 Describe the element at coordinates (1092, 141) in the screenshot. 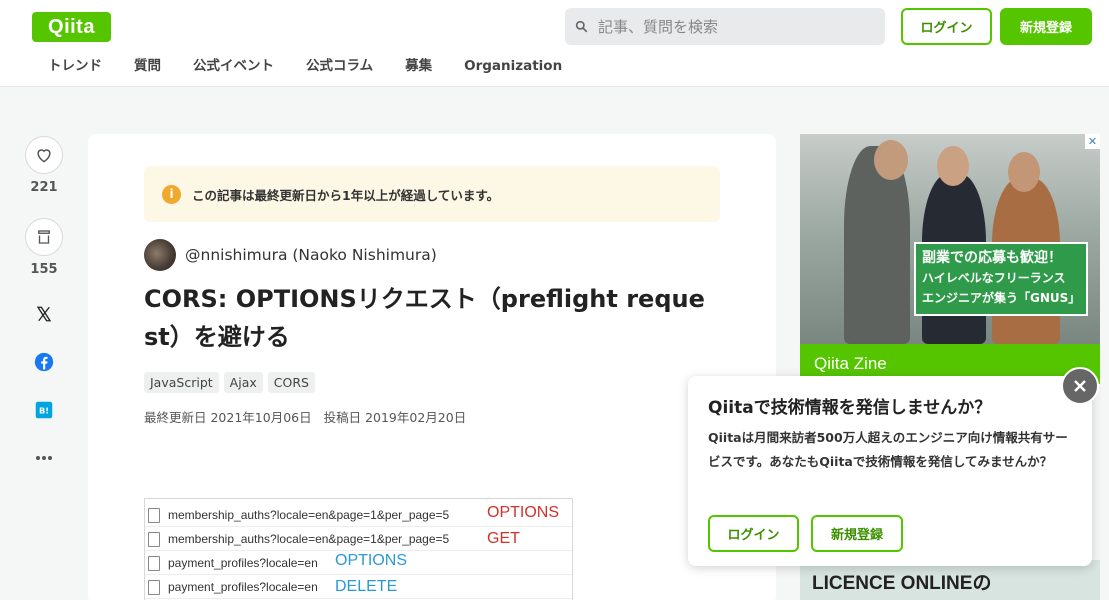

I see `adchoices-icon: ✕` at that location.